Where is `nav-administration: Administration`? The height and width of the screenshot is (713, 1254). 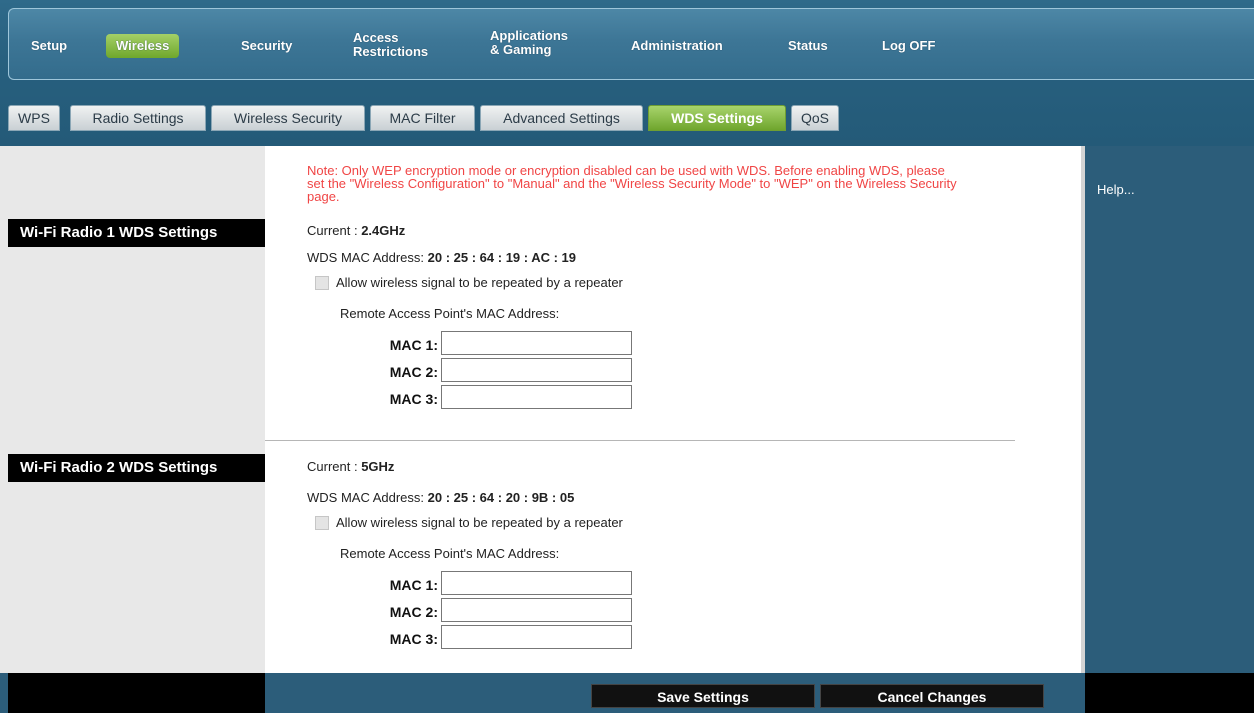 nav-administration: Administration is located at coordinates (677, 46).